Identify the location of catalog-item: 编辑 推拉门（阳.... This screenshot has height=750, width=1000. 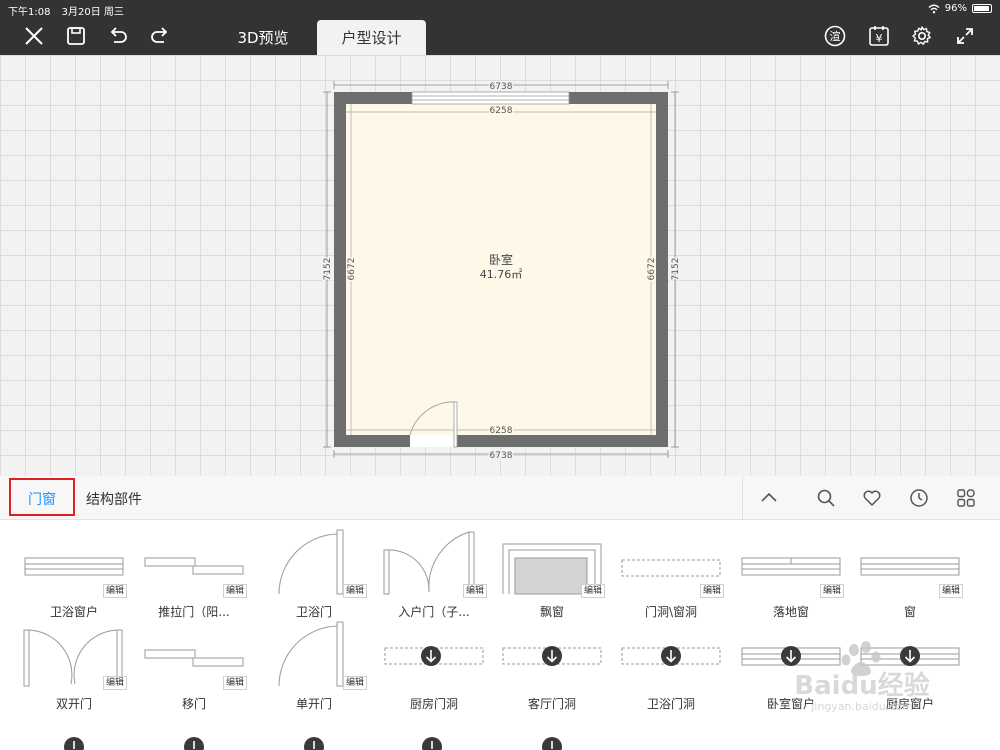
(194, 573).